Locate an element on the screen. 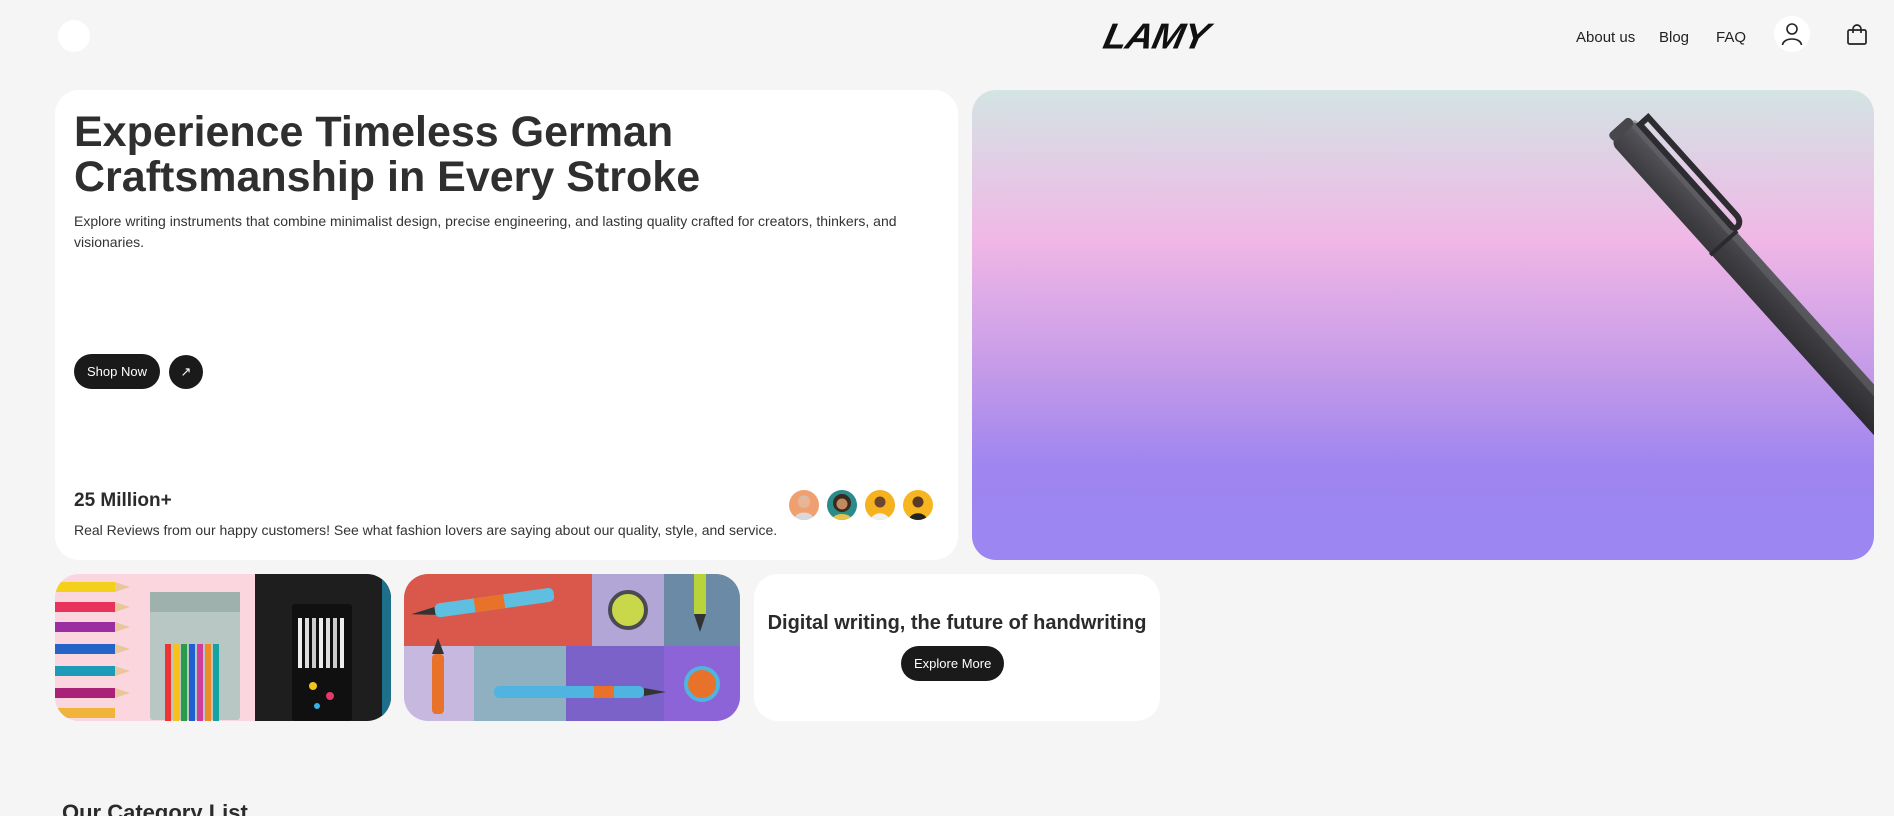 The image size is (1894, 816). cart-button is located at coordinates (1857, 35).